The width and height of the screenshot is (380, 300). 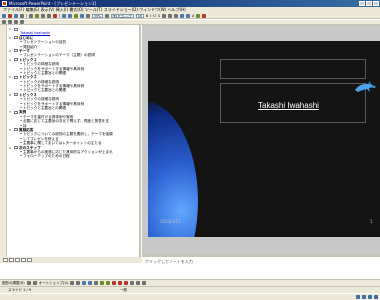 What do you see at coordinates (90, 283) in the screenshot?
I see `oval-icon` at bounding box center [90, 283].